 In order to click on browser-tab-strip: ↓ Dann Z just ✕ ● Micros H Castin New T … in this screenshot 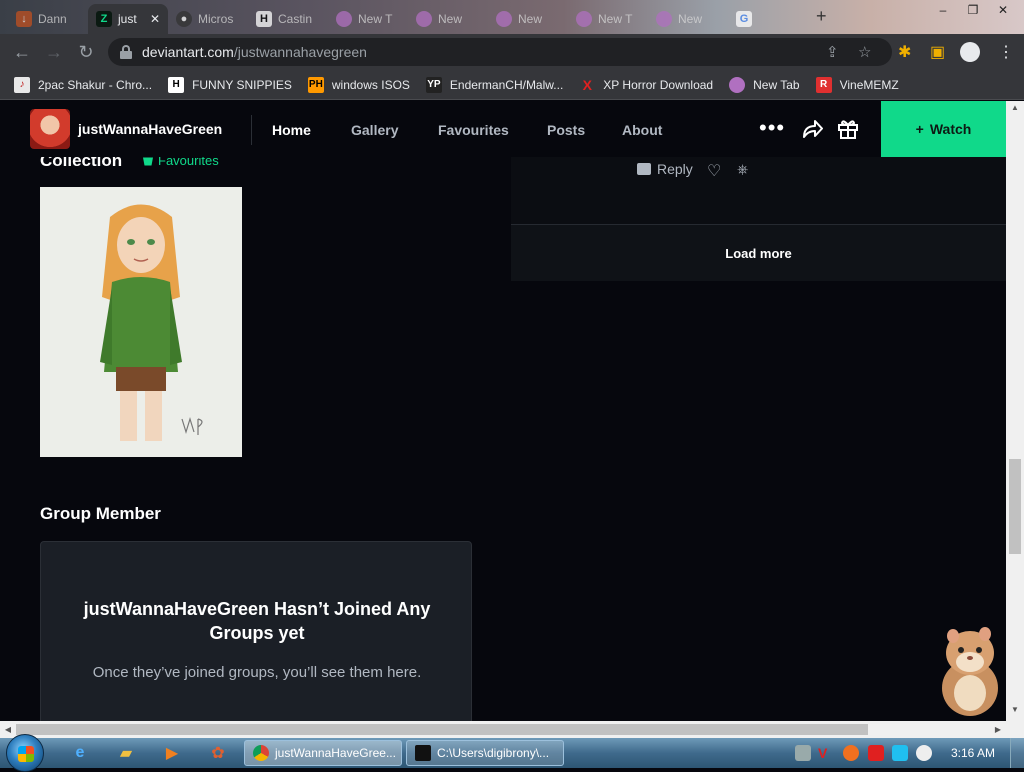, I will do `click(512, 17)`.